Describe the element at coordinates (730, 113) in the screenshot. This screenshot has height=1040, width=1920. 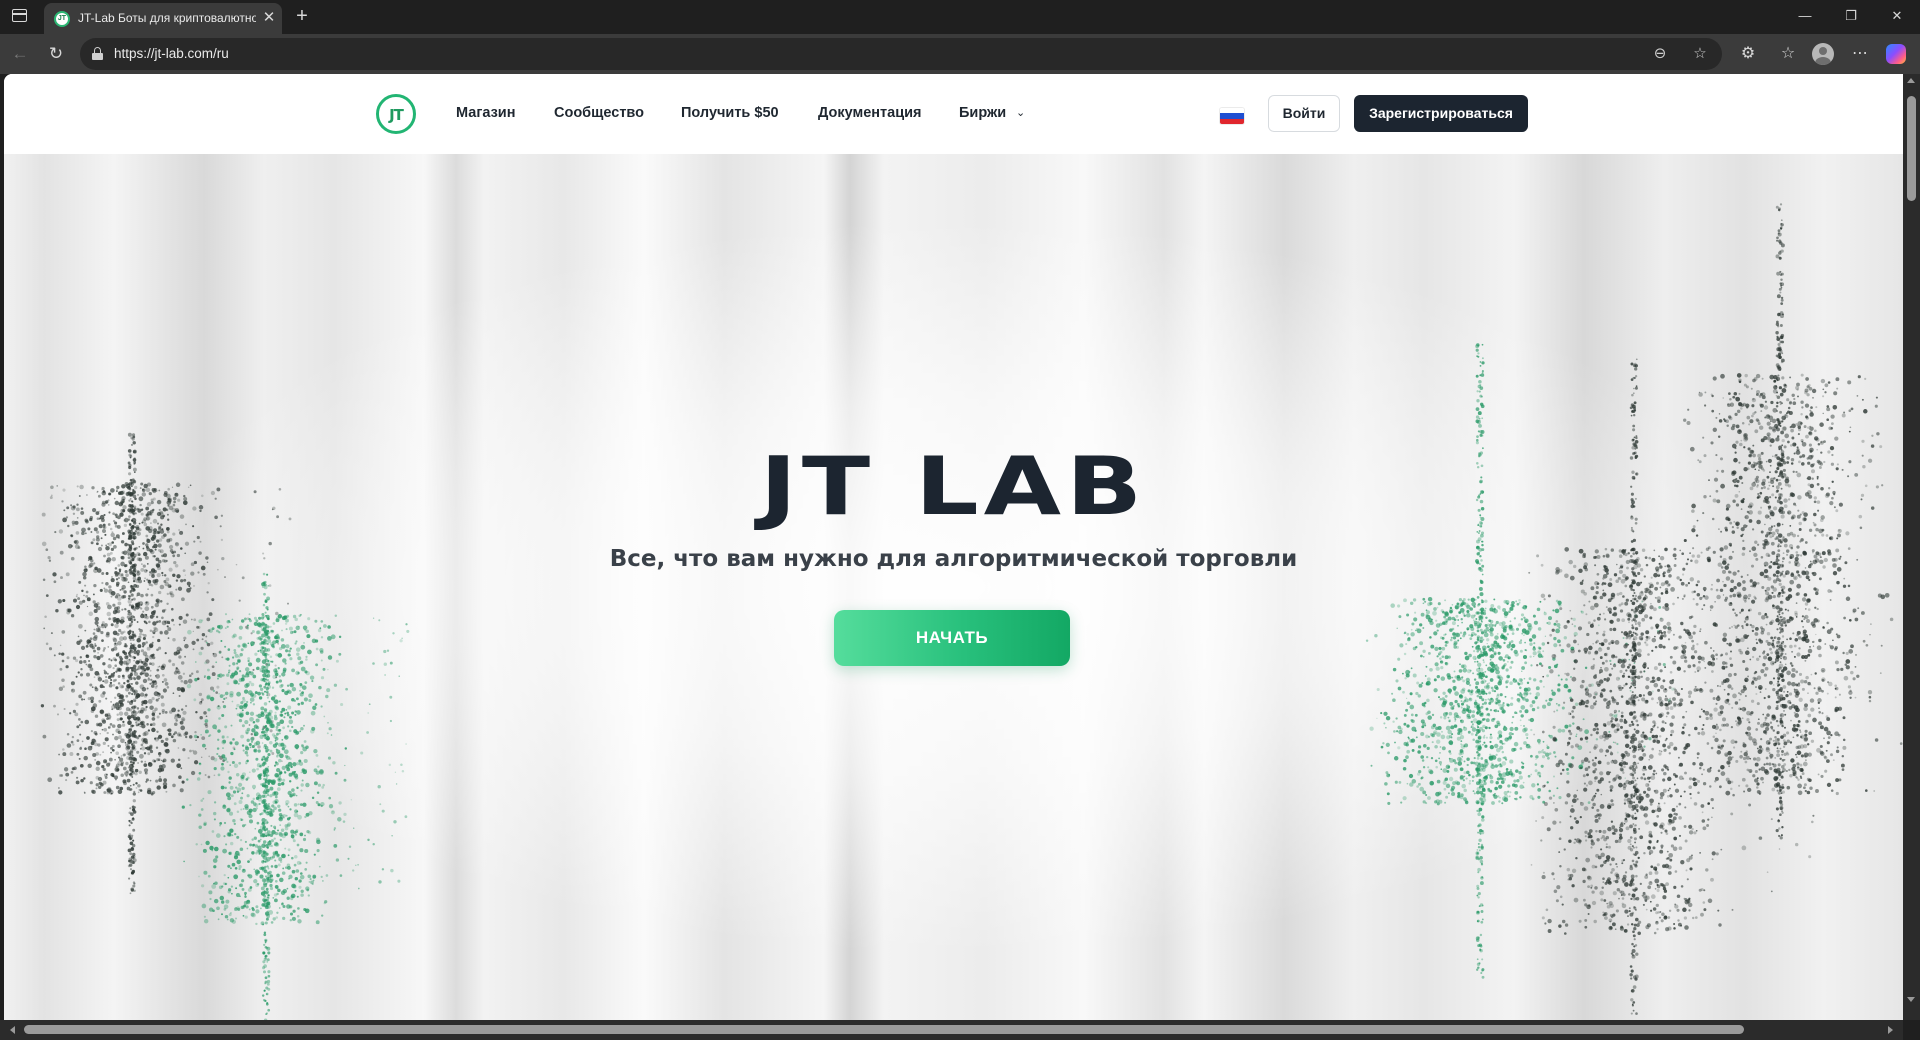
I see `nav-link-get-50: Получить $50` at that location.